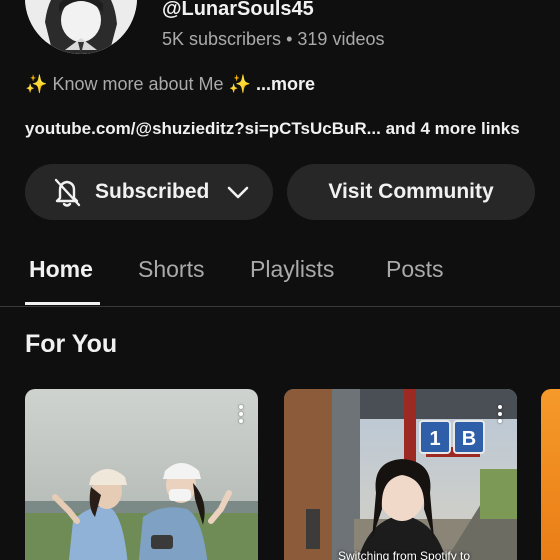 The height and width of the screenshot is (560, 560). What do you see at coordinates (71, 344) in the screenshot?
I see `section-title: For You` at bounding box center [71, 344].